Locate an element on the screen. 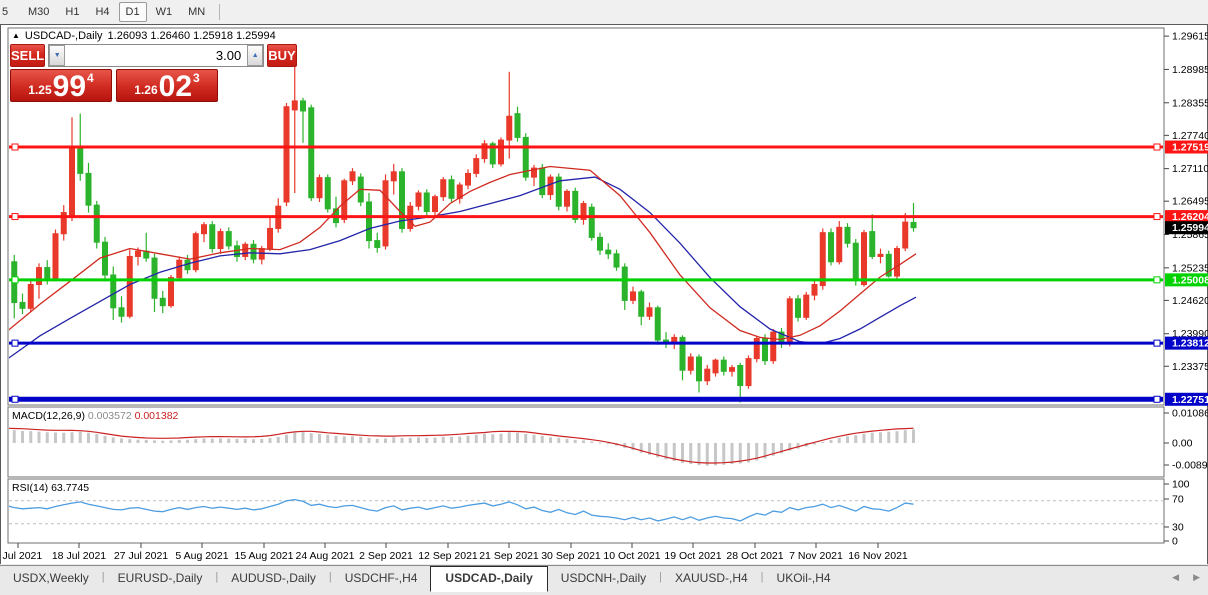 This screenshot has height=595, width=1208. tab-scroll-left-icon: ◀ is located at coordinates (1175, 577).